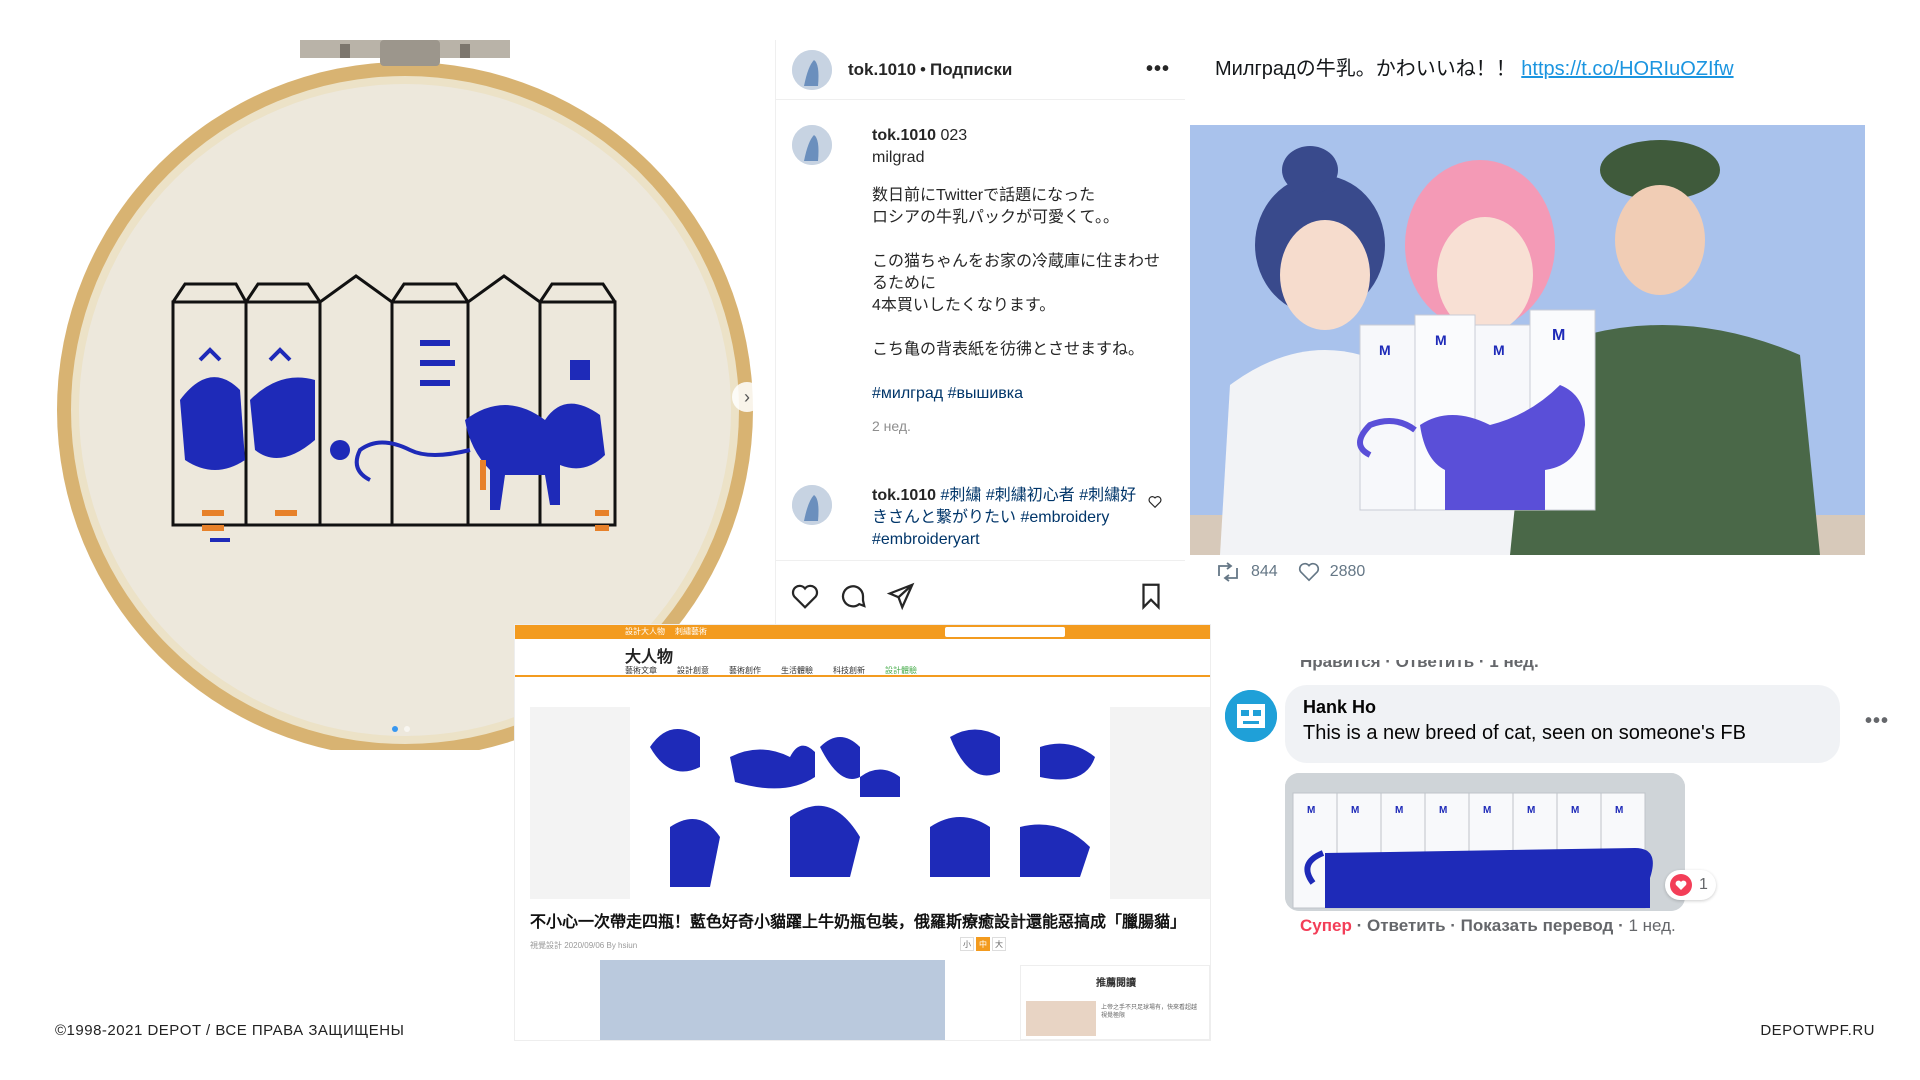  Describe the element at coordinates (641, 670) in the screenshot. I see `menu-item: 藝術文章` at that location.